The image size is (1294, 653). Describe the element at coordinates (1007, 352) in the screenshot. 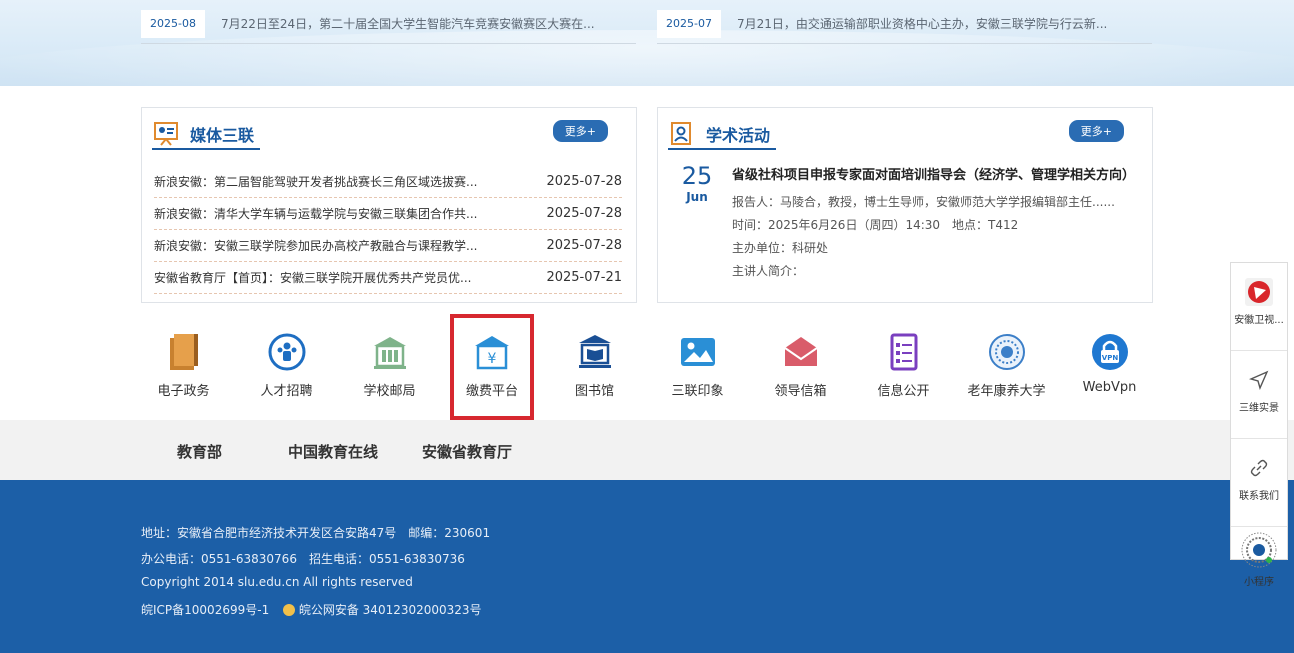

I see `emblem-icon` at that location.